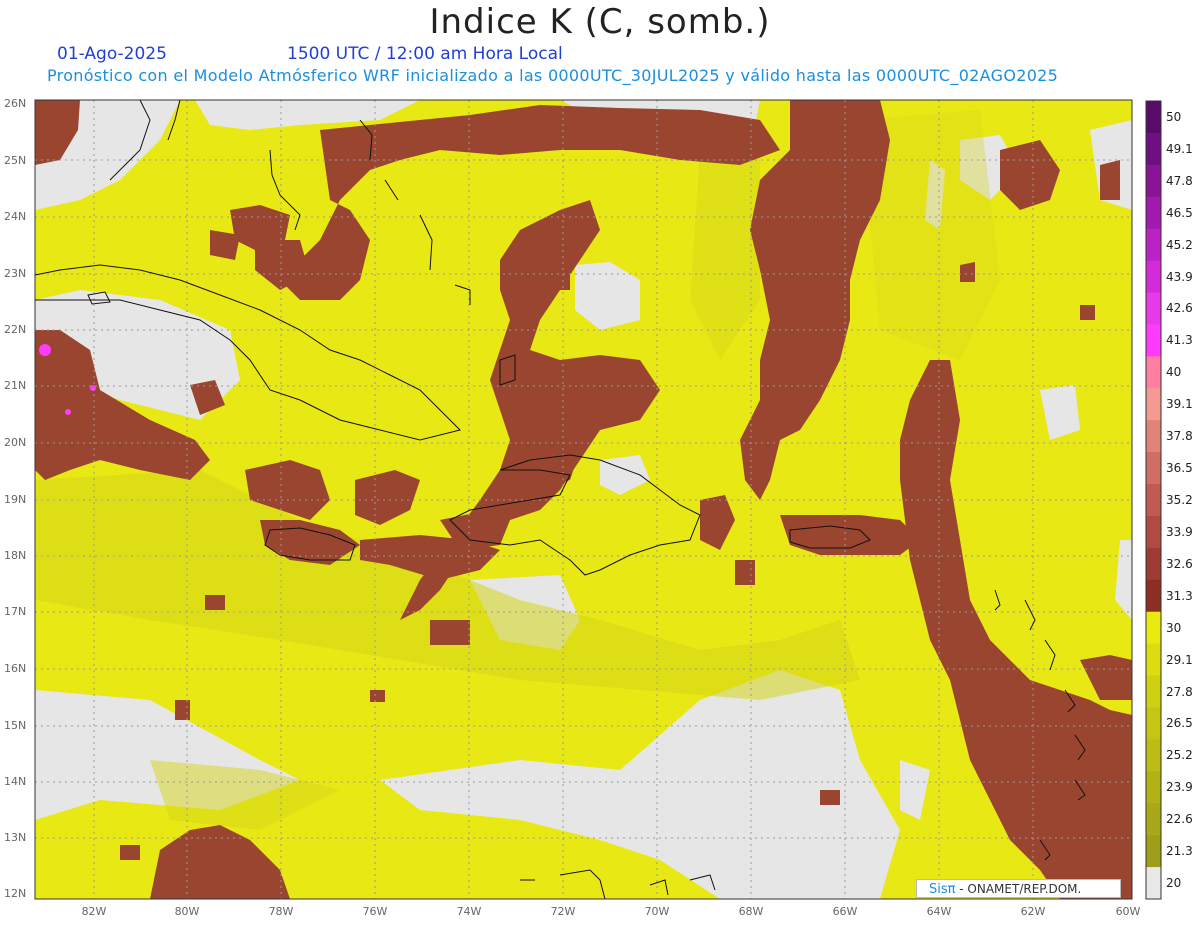 This screenshot has height=927, width=1200. Describe the element at coordinates (15, 442) in the screenshot. I see `lat-label: 20N` at that location.